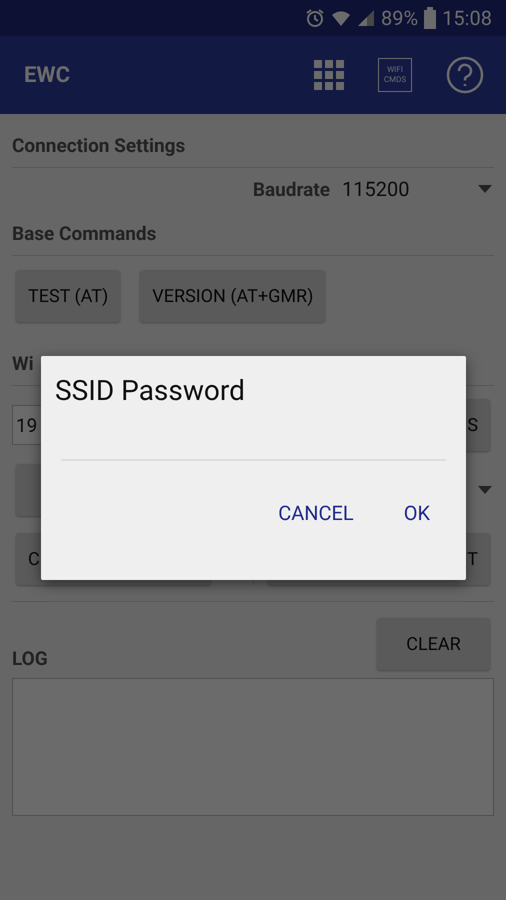  Describe the element at coordinates (316, 513) in the screenshot. I see `dialog-button: CANCEL` at that location.